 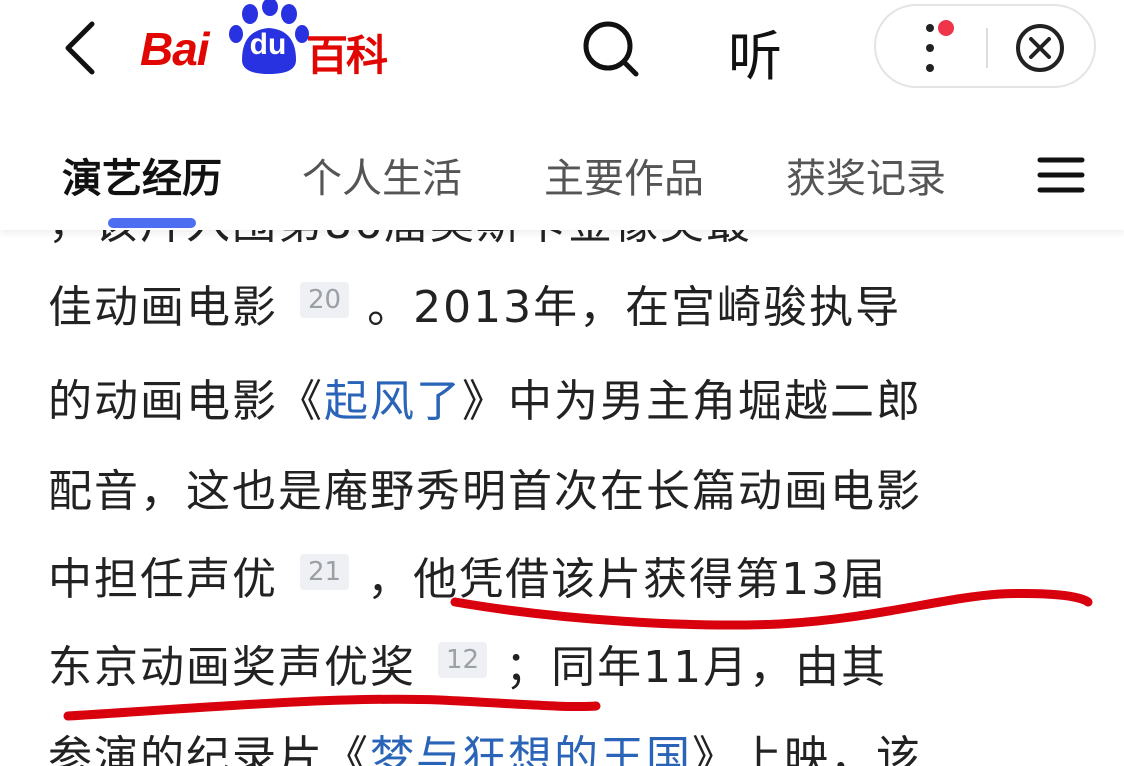 What do you see at coordinates (692, 401) in the screenshot?
I see `article-text: 》中为男主角堀越二郎` at bounding box center [692, 401].